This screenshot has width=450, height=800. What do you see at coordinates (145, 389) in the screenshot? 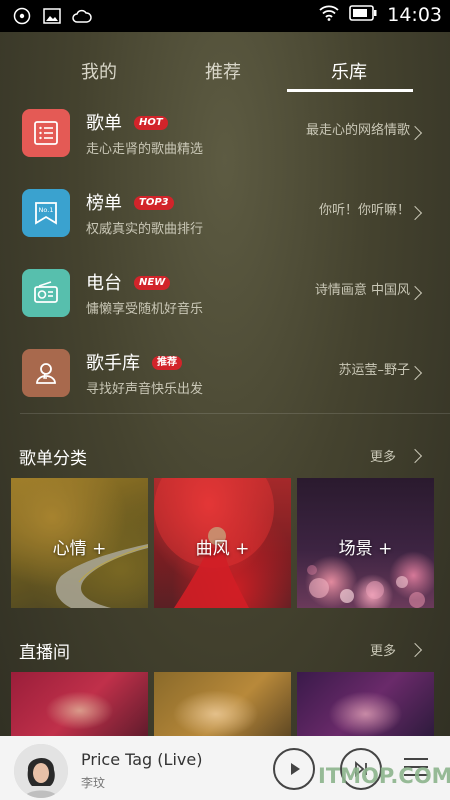
I see `item-subtitle: 寻找好声音快乐出发` at bounding box center [145, 389].